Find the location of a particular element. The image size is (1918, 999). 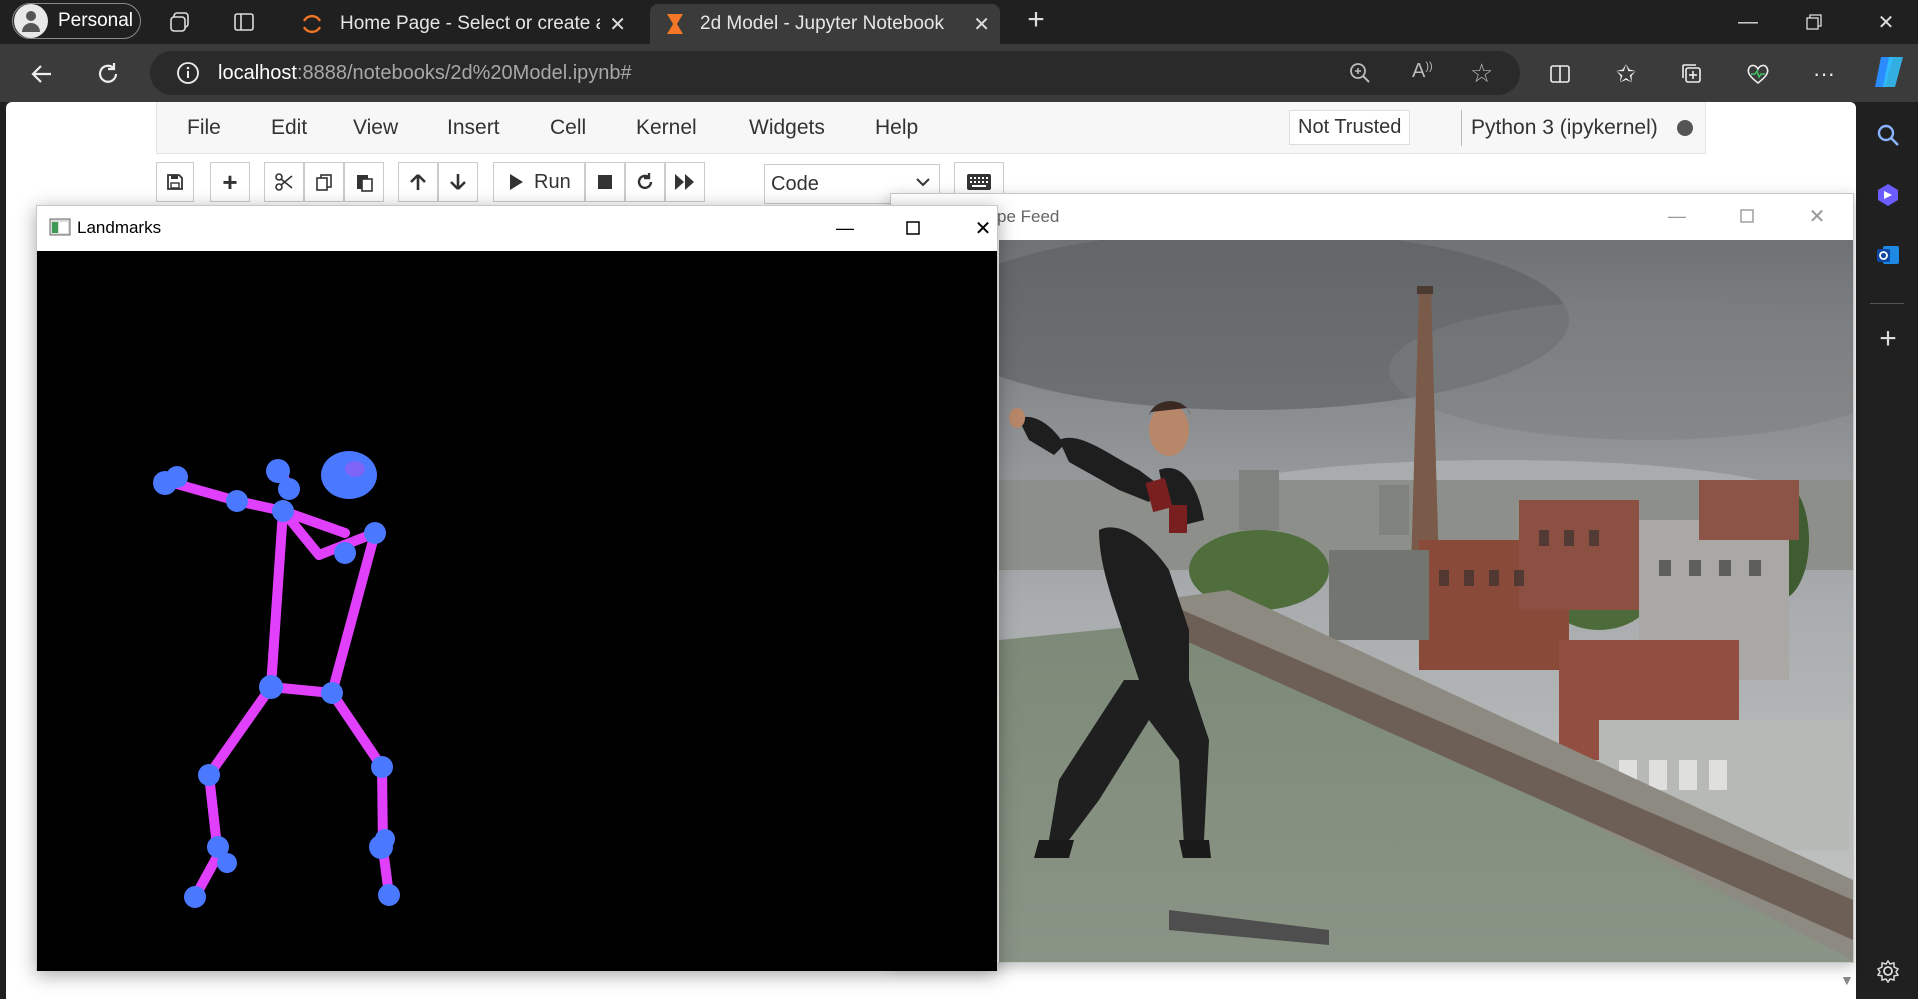

restart-run-all-button is located at coordinates (685, 182).